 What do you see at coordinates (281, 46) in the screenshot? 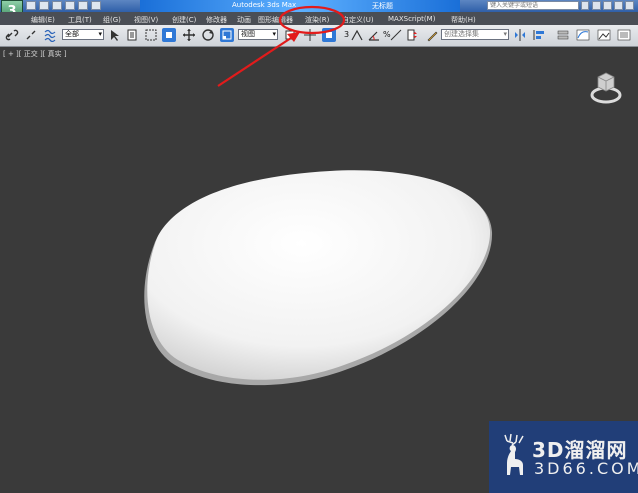
I see `annotation-overlay` at bounding box center [281, 46].